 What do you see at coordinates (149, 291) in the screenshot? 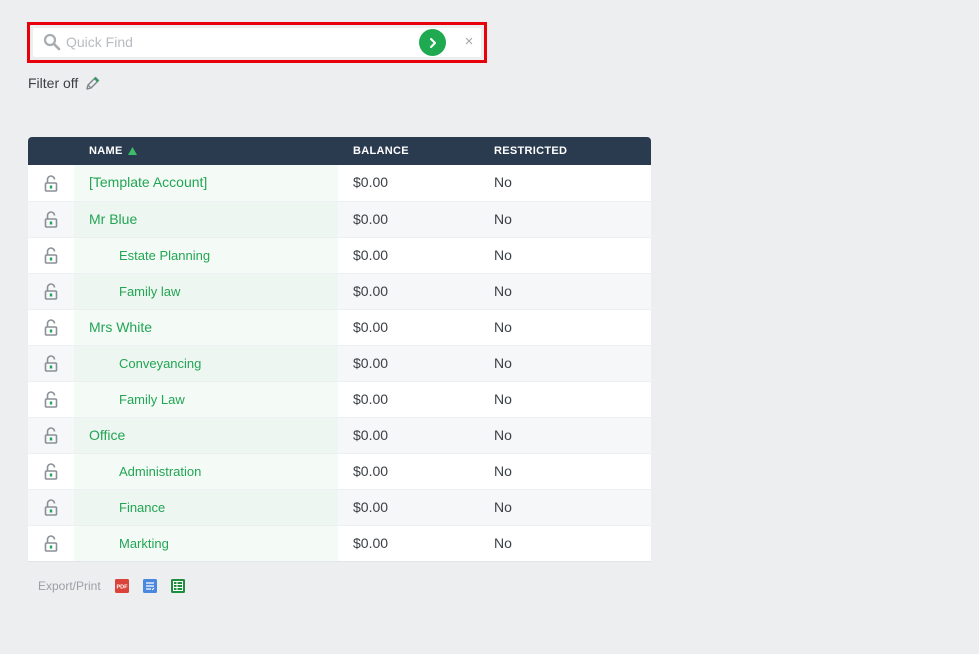
I see `account-name-link: Family law` at bounding box center [149, 291].